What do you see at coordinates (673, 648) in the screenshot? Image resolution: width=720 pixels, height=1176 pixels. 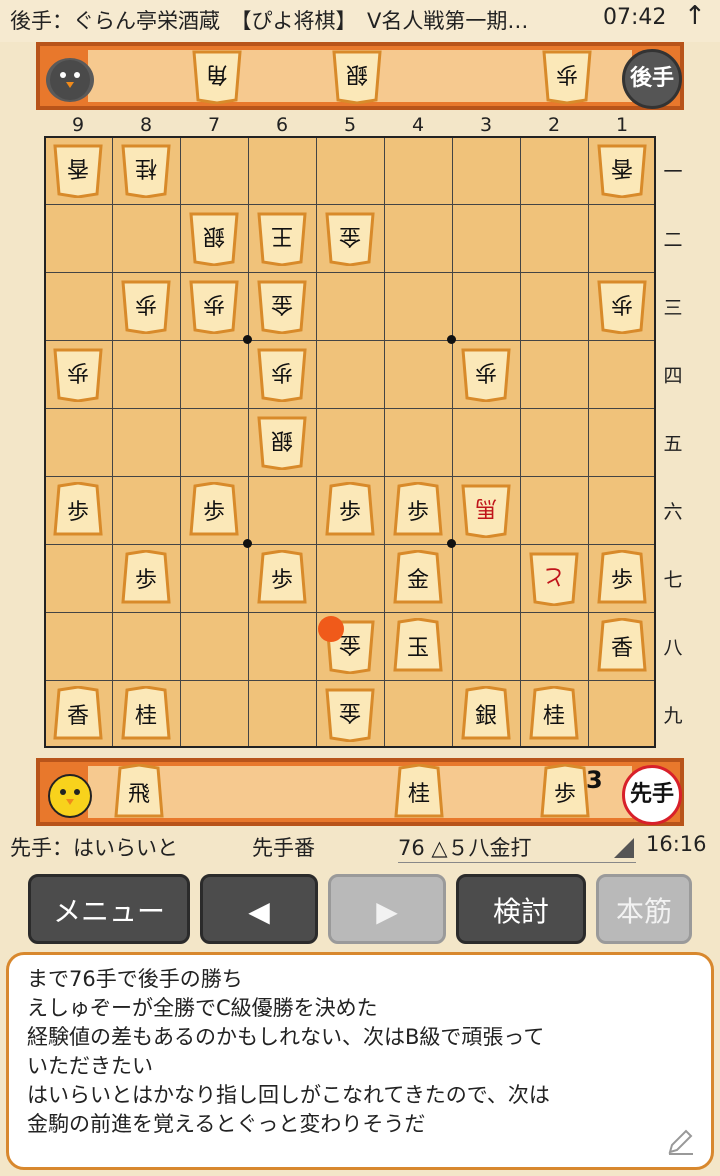 I see `rank-label: 八` at bounding box center [673, 648].